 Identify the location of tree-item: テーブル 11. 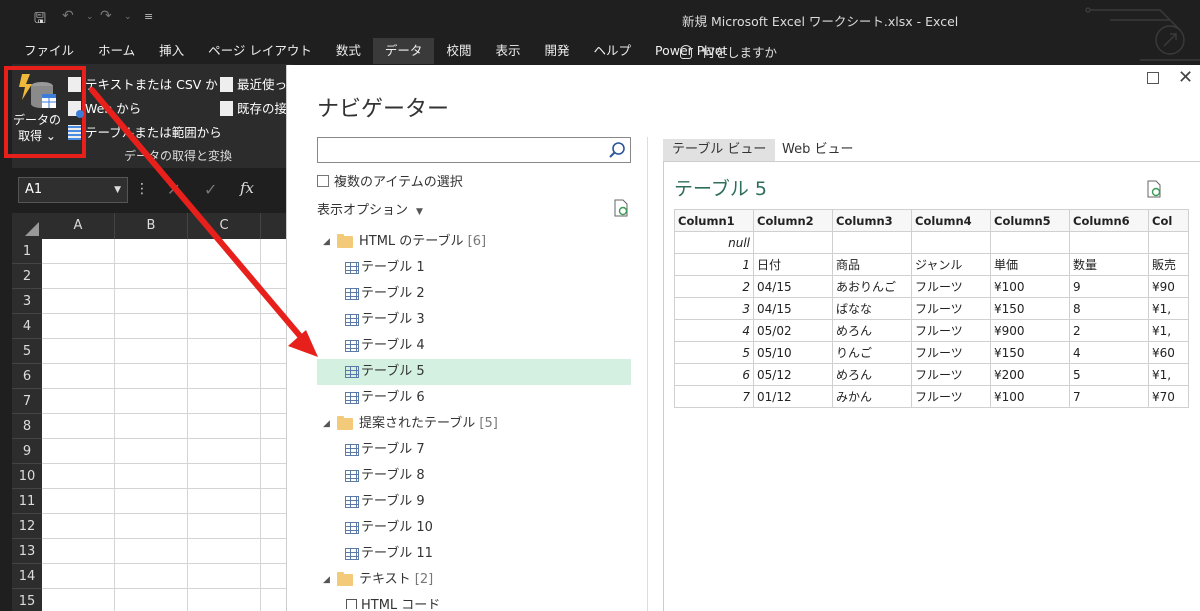
(474, 554).